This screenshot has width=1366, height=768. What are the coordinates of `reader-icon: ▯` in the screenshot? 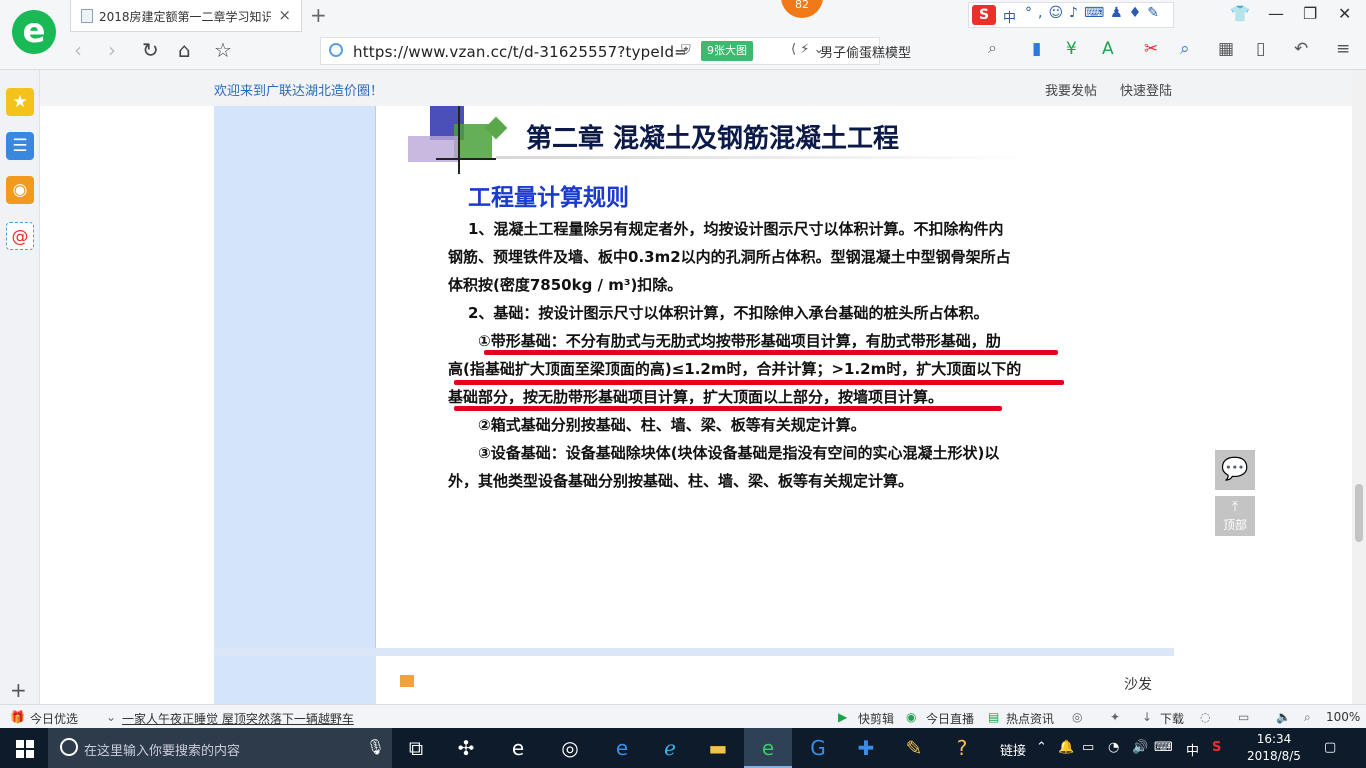 It's located at (1260, 49).